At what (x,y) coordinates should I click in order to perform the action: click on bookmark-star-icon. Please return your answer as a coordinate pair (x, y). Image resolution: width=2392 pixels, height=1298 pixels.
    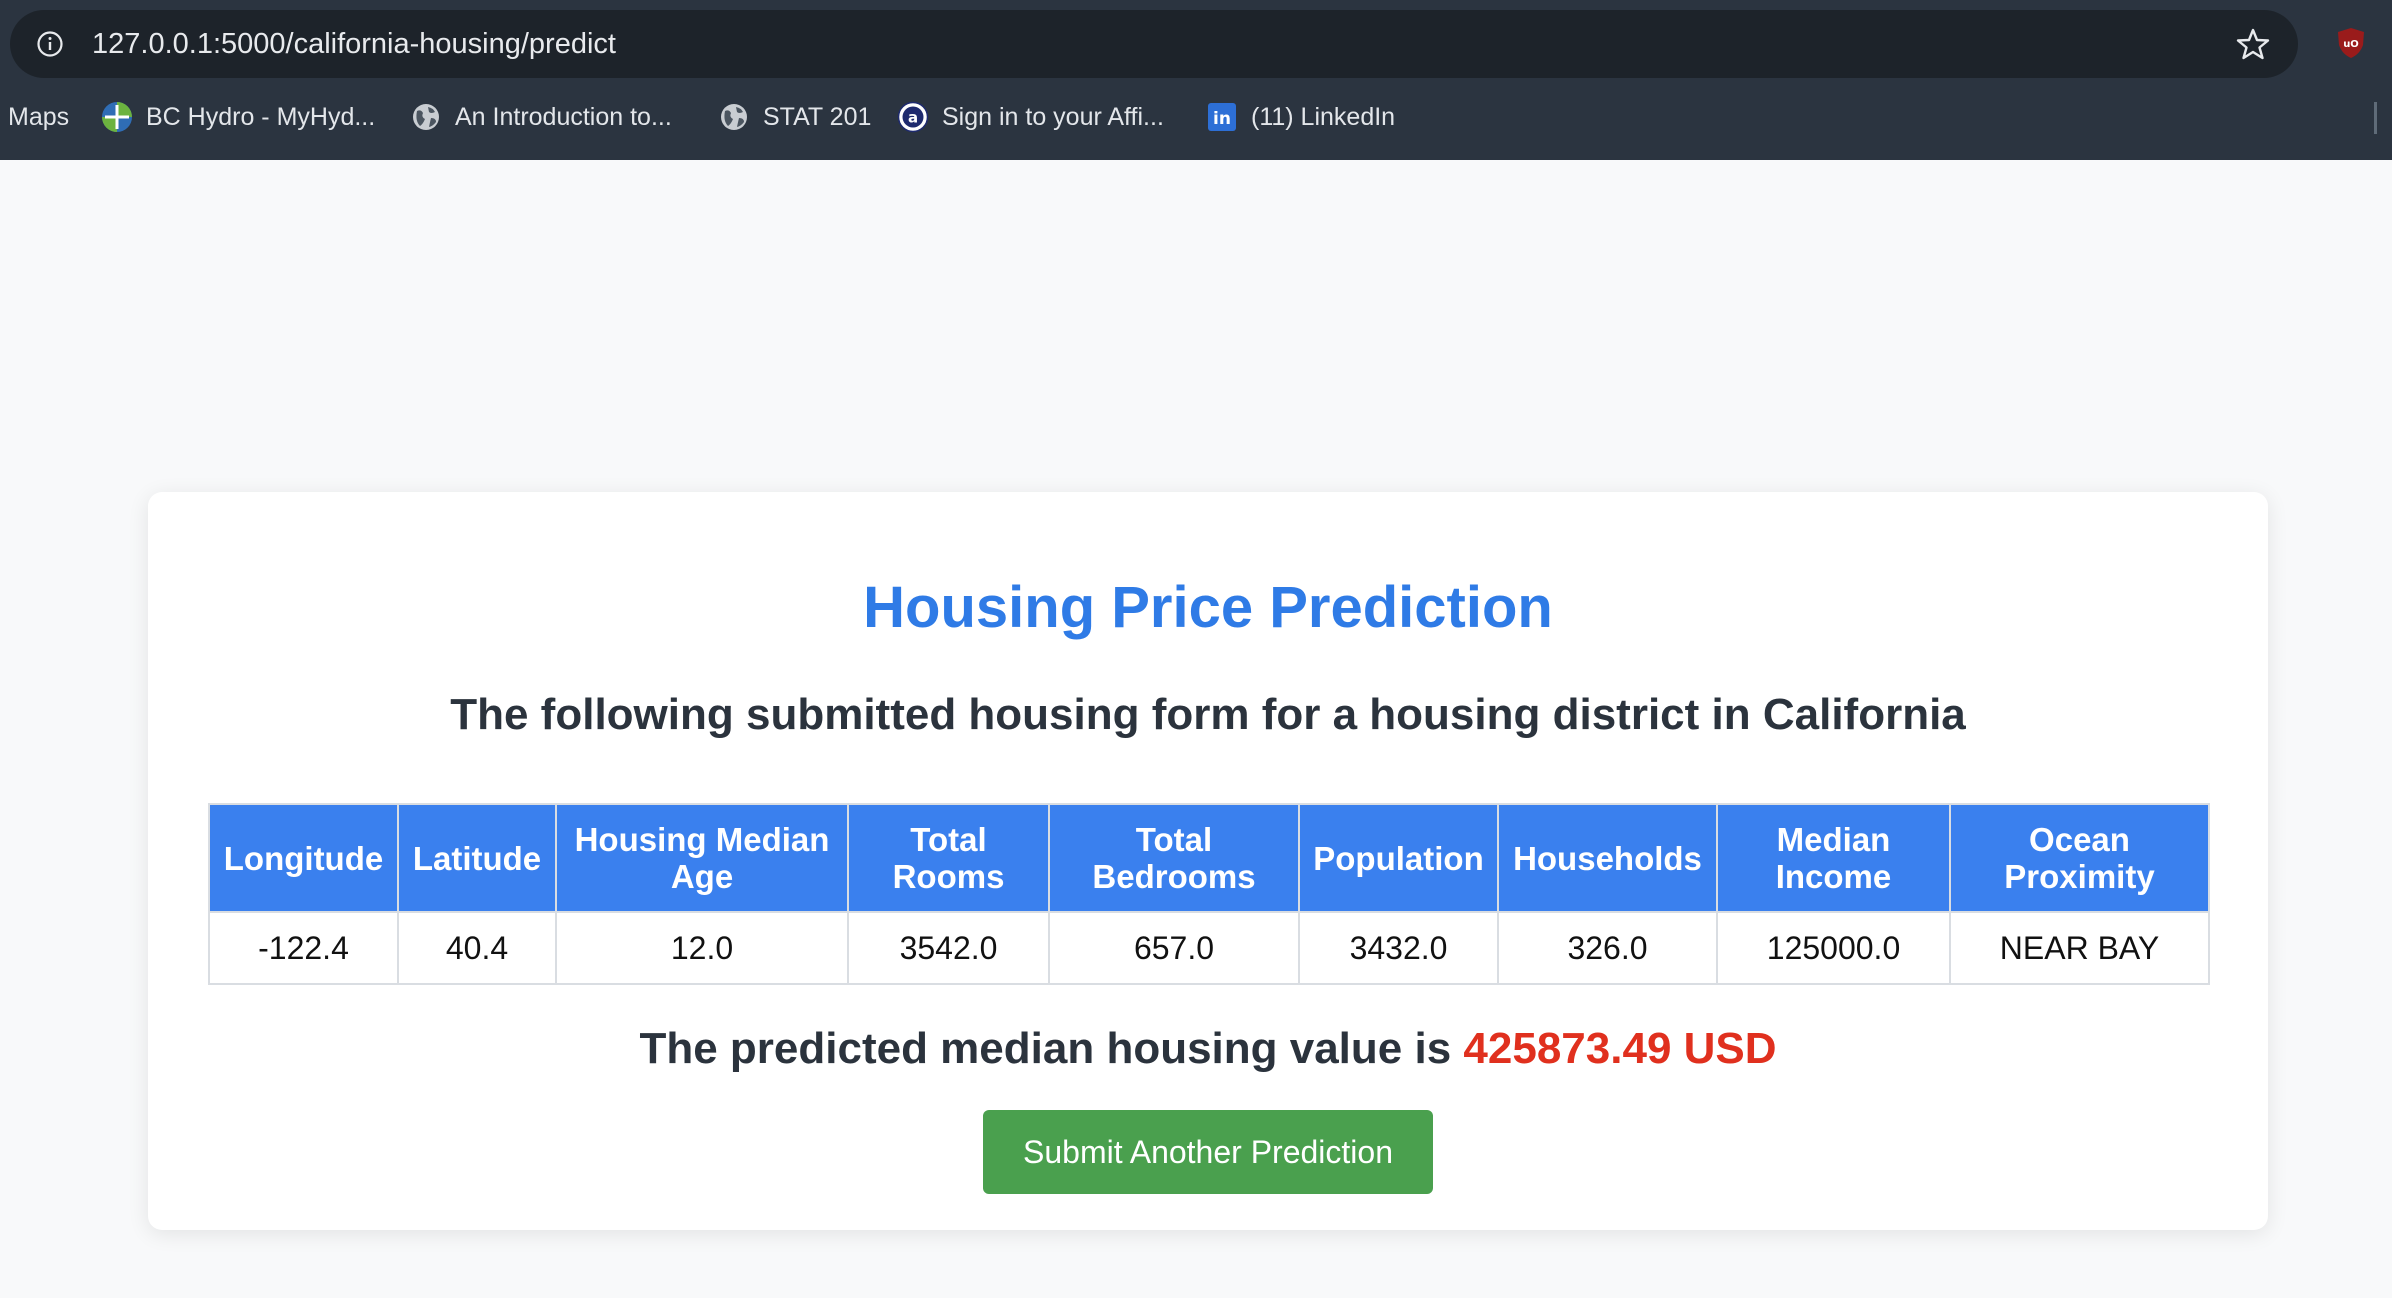
    Looking at the image, I should click on (2253, 44).